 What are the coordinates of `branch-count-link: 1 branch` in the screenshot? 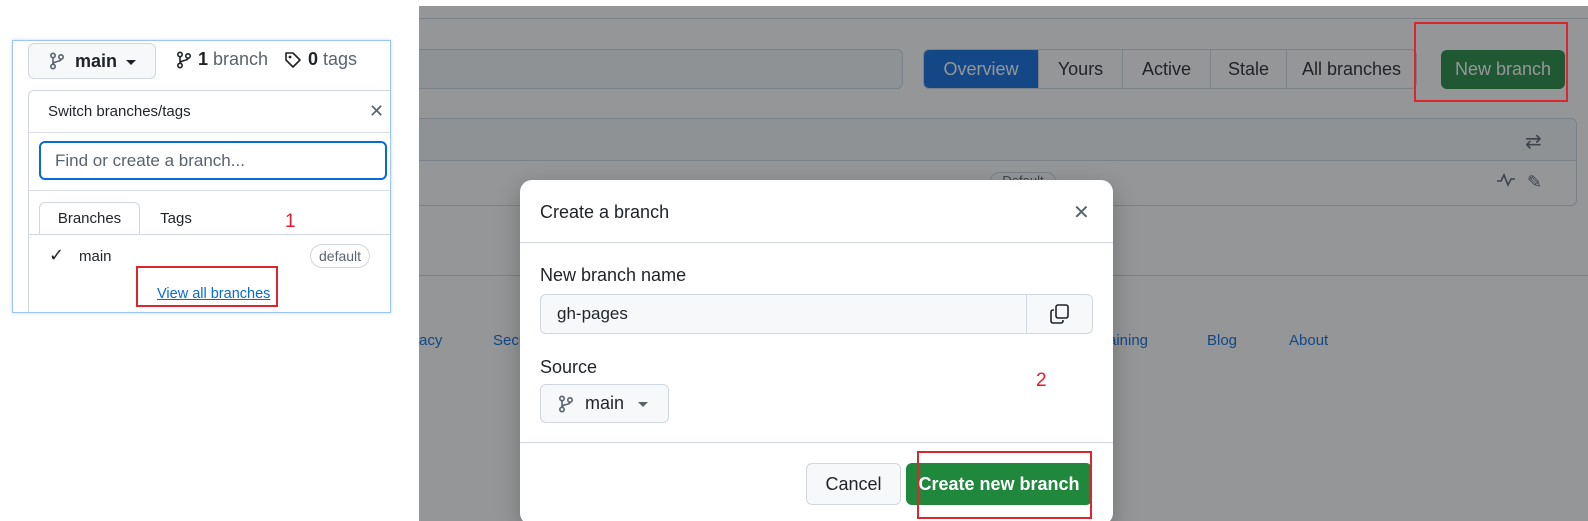 It's located at (222, 59).